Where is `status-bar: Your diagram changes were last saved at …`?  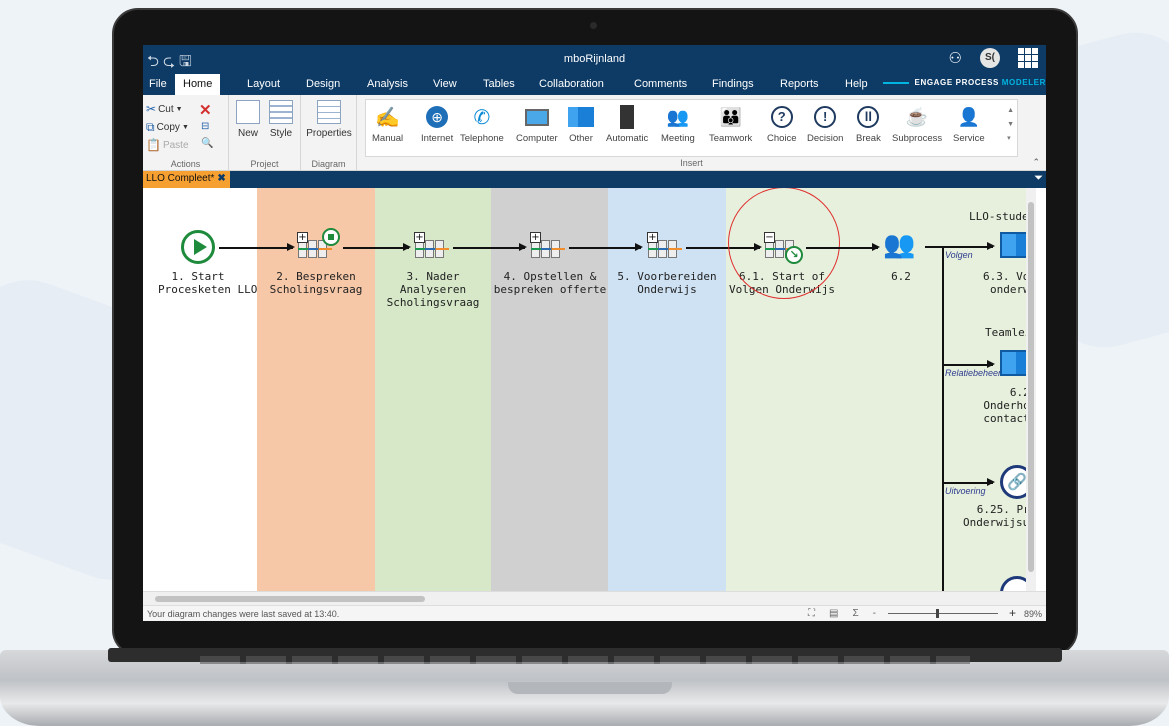 status-bar: Your diagram changes were last saved at … is located at coordinates (594, 613).